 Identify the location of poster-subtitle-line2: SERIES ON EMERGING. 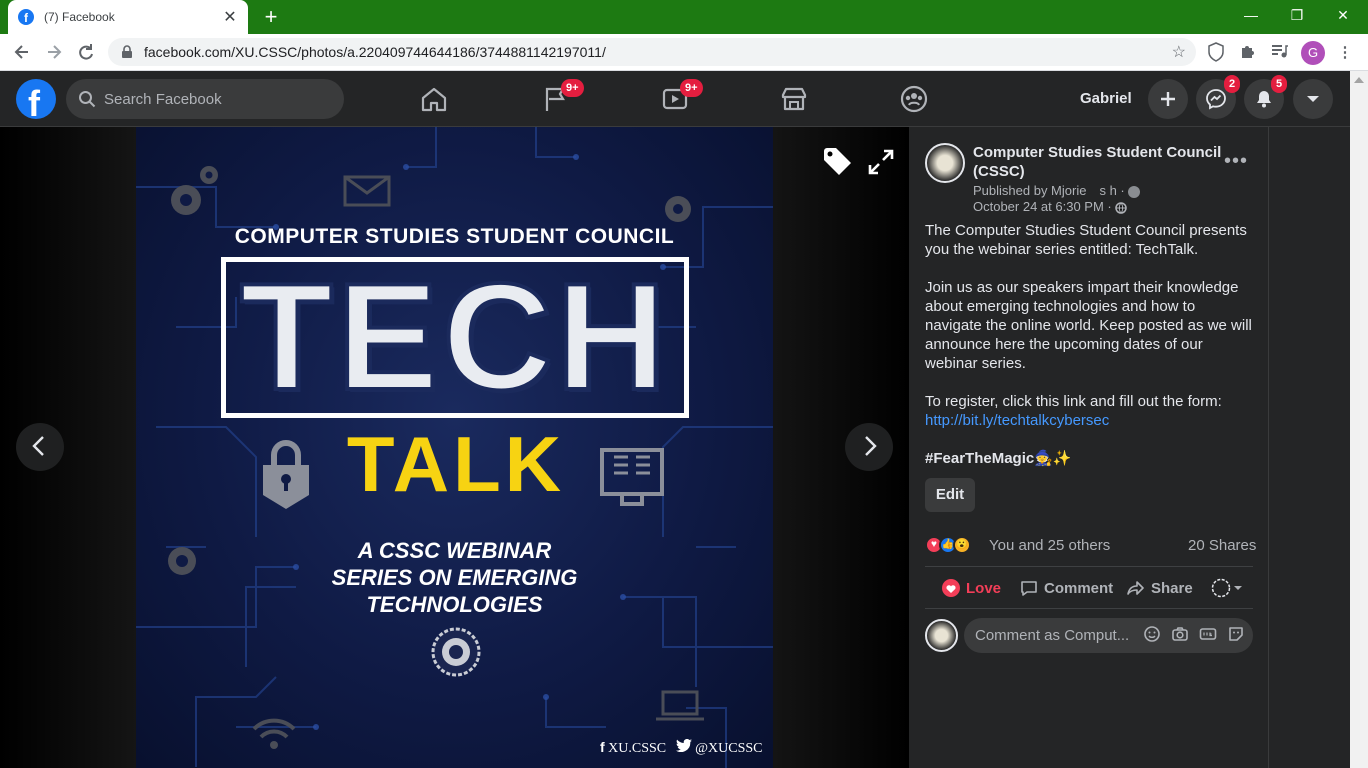
(454, 577).